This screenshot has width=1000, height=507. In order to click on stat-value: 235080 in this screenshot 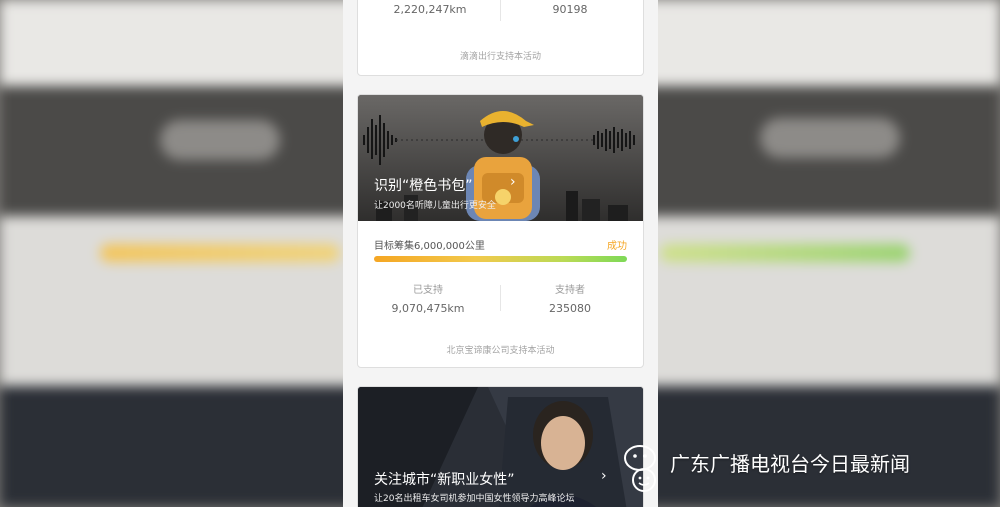, I will do `click(570, 308)`.